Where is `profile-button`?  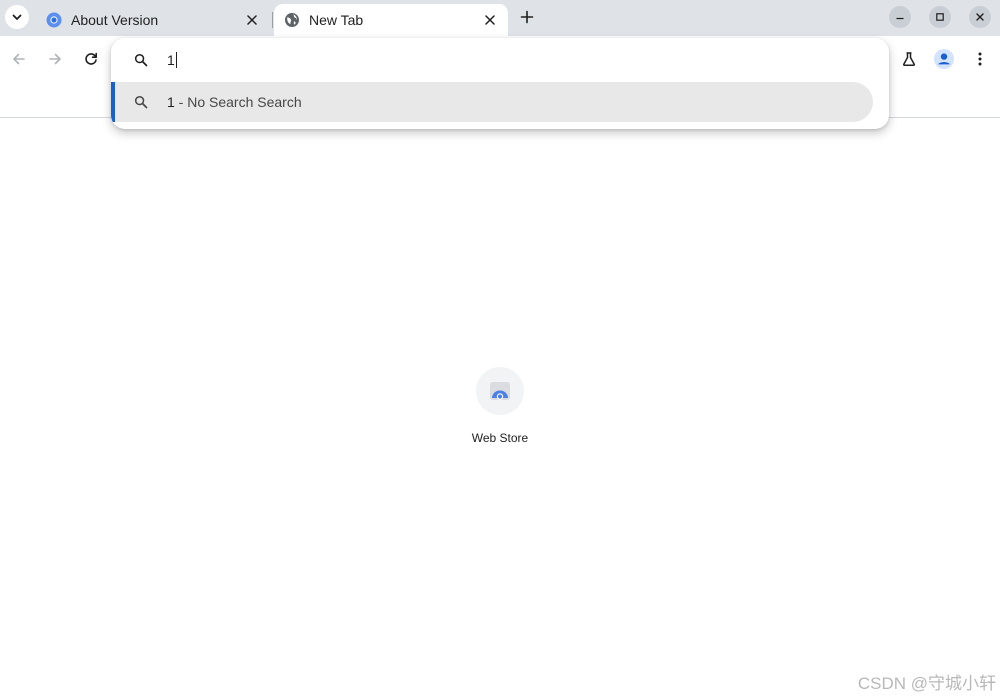
profile-button is located at coordinates (944, 59).